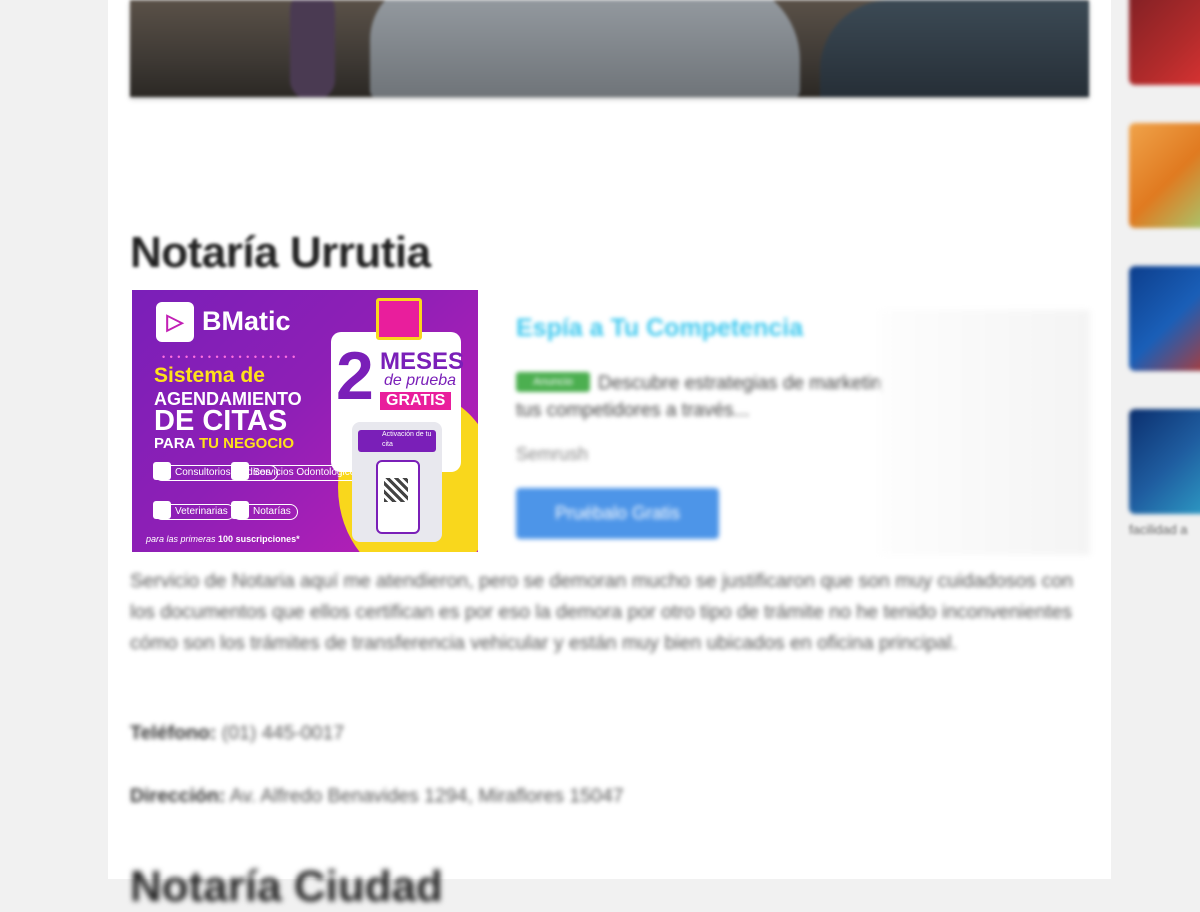 The height and width of the screenshot is (912, 1200). What do you see at coordinates (553, 382) in the screenshot?
I see `ad-badge: Anuncio` at bounding box center [553, 382].